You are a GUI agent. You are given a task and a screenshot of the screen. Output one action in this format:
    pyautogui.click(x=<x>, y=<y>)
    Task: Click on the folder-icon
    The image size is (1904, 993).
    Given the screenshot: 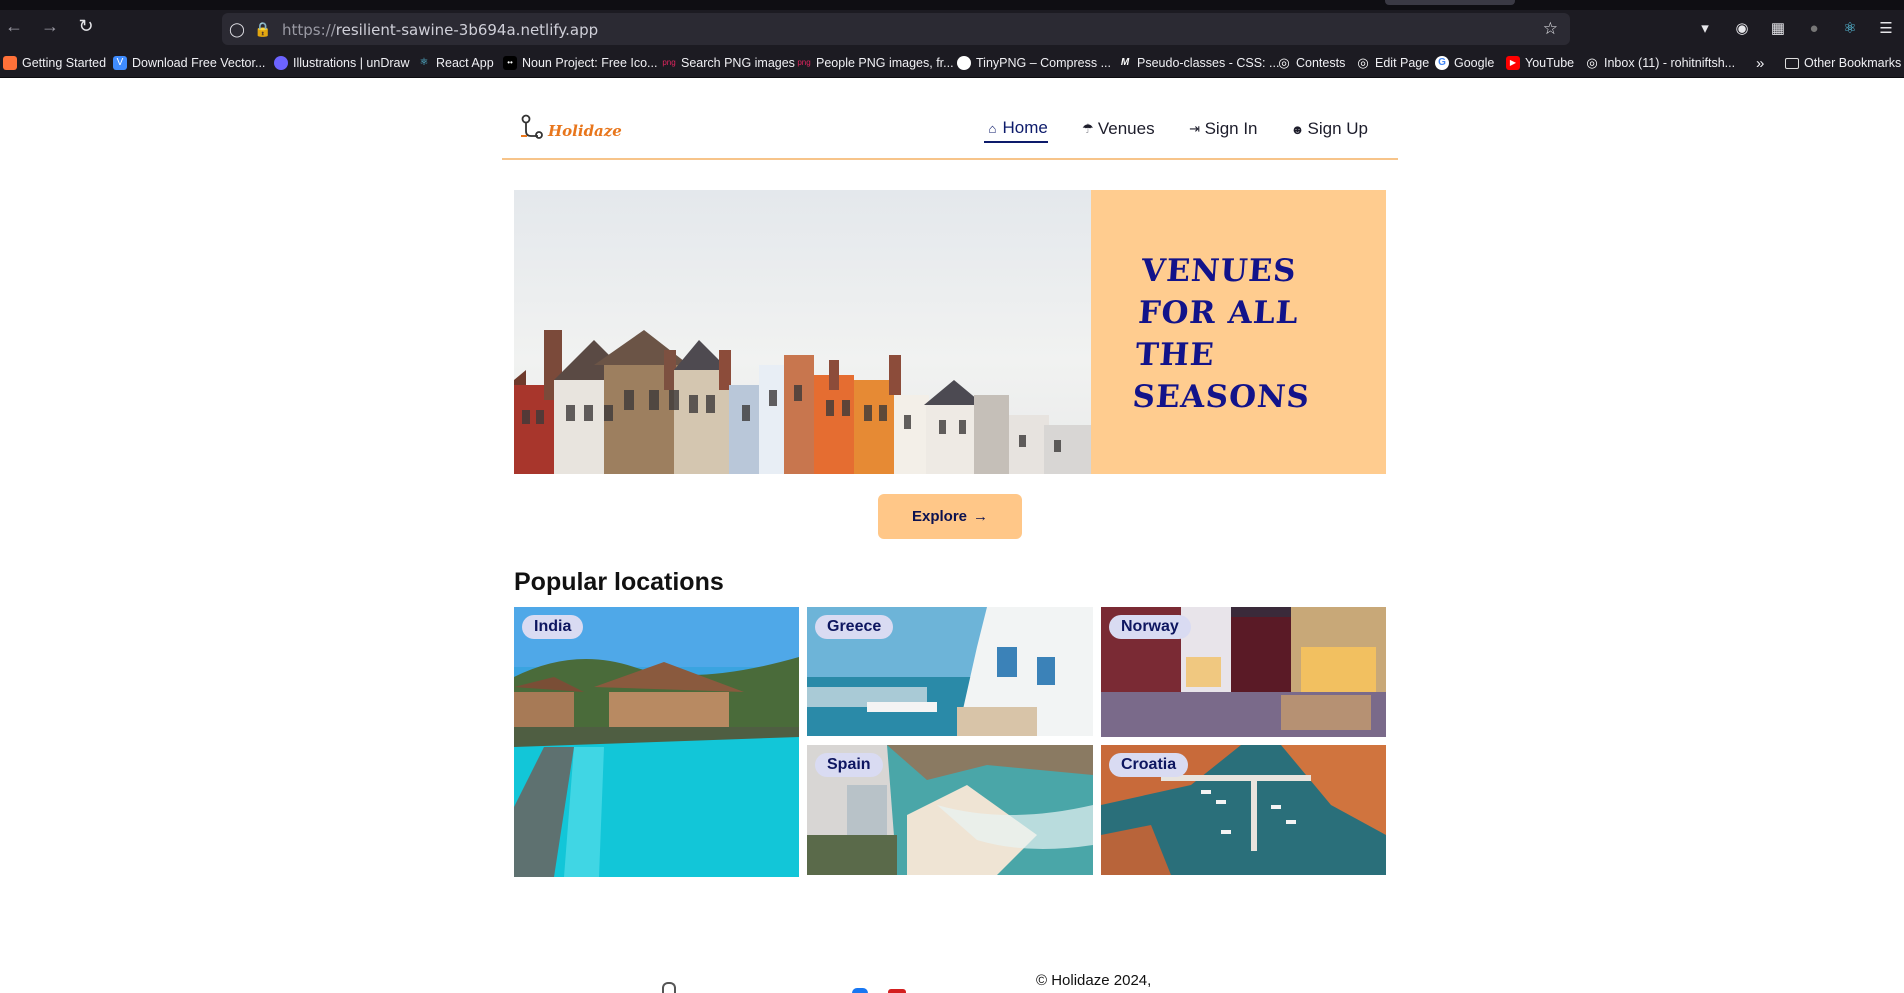 What is the action you would take?
    pyautogui.click(x=1792, y=63)
    